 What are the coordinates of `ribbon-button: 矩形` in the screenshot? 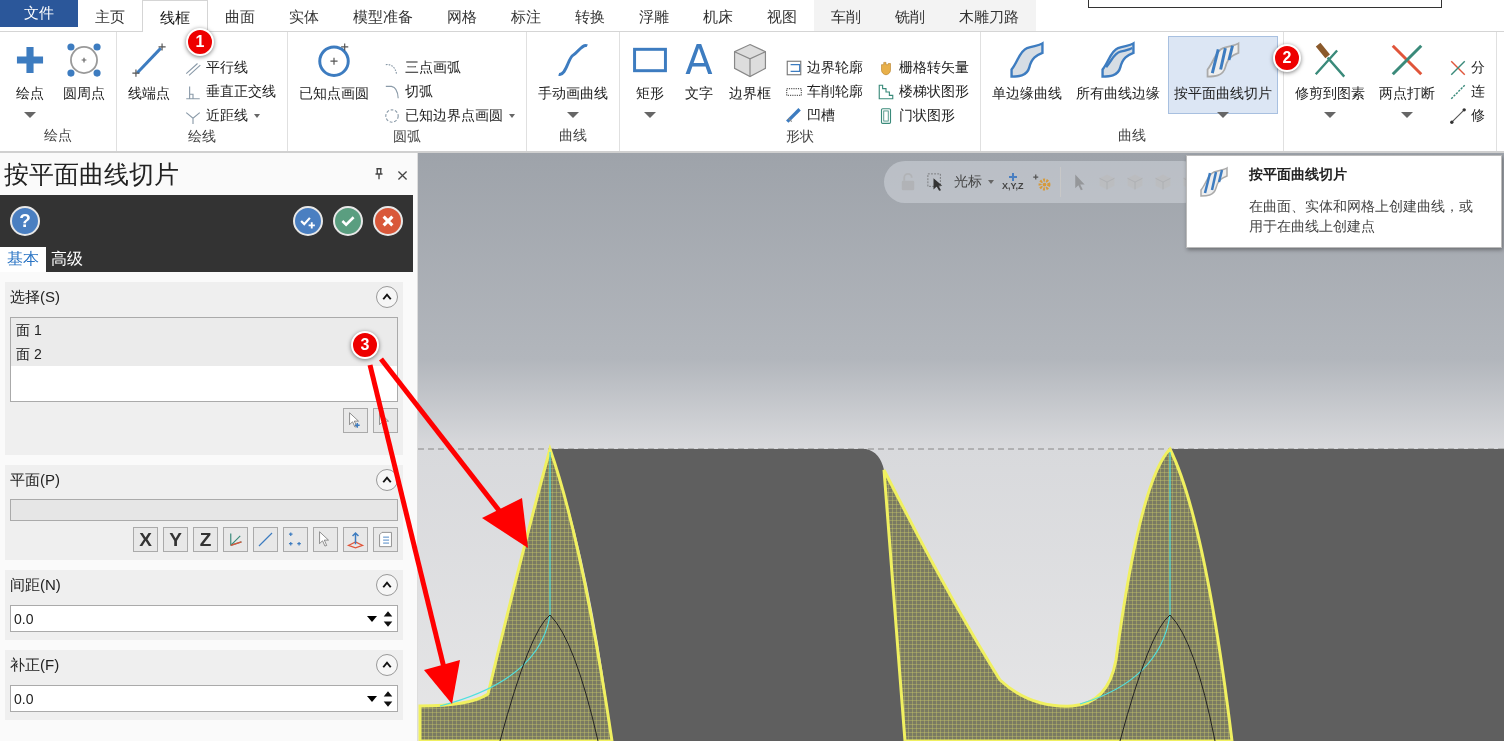 It's located at (650, 75).